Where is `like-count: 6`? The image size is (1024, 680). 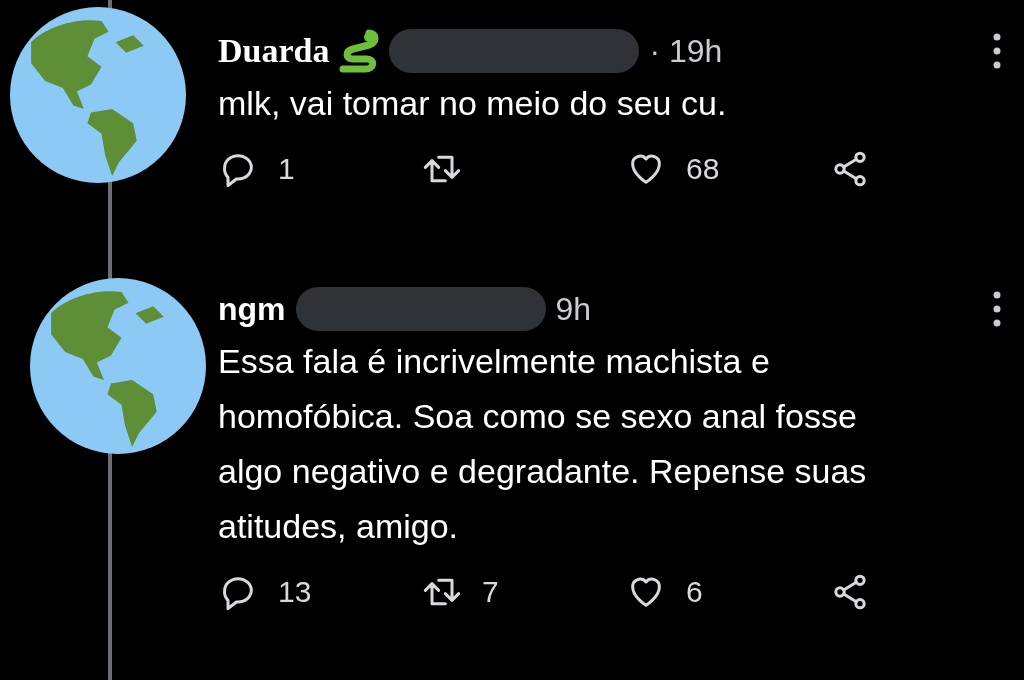 like-count: 6 is located at coordinates (694, 592).